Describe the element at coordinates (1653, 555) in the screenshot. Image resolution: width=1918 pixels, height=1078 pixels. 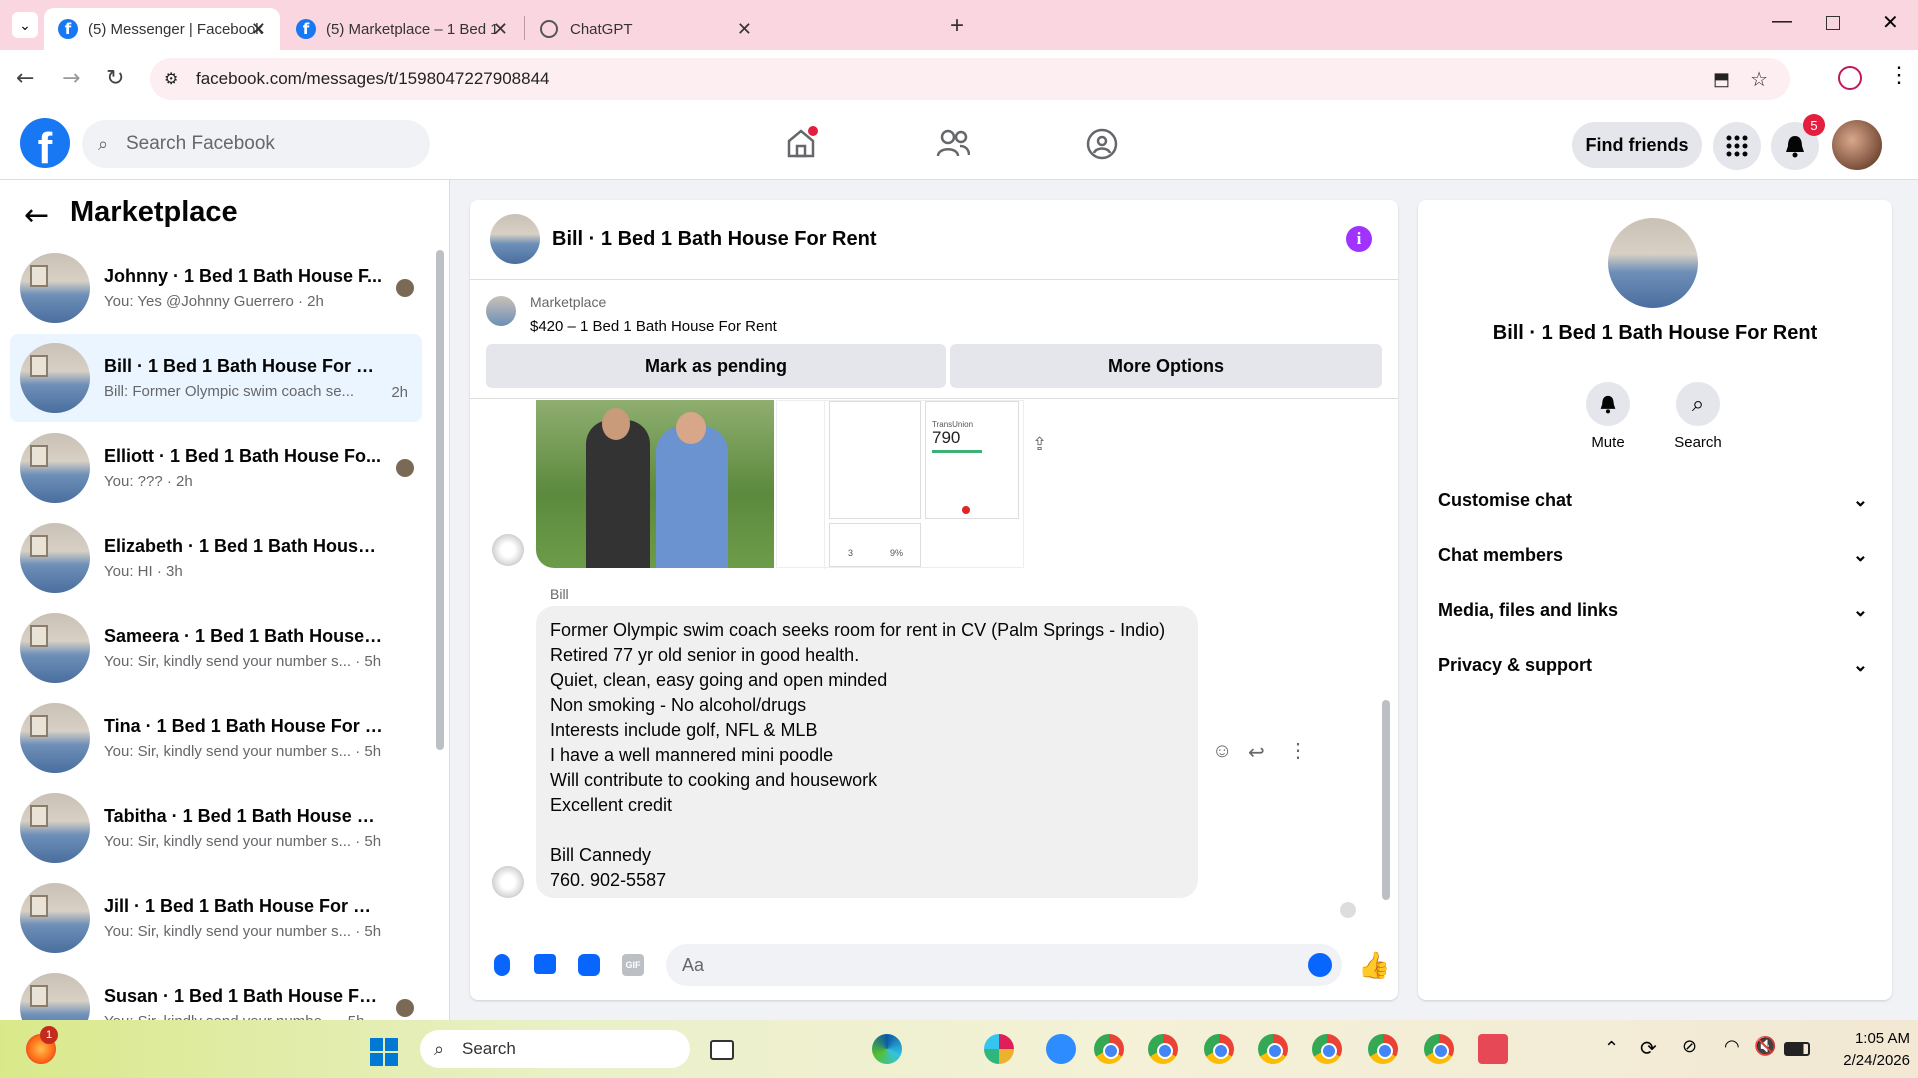
I see `chat-members-section: Chat members ⌄` at that location.